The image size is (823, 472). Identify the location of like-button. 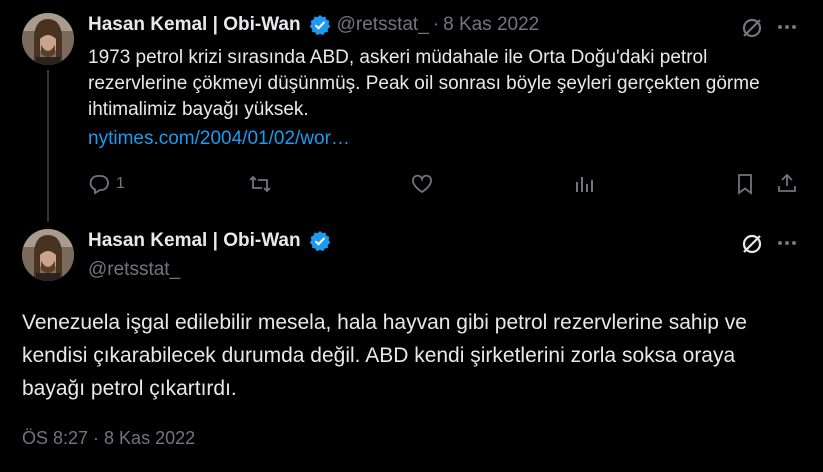
(422, 184).